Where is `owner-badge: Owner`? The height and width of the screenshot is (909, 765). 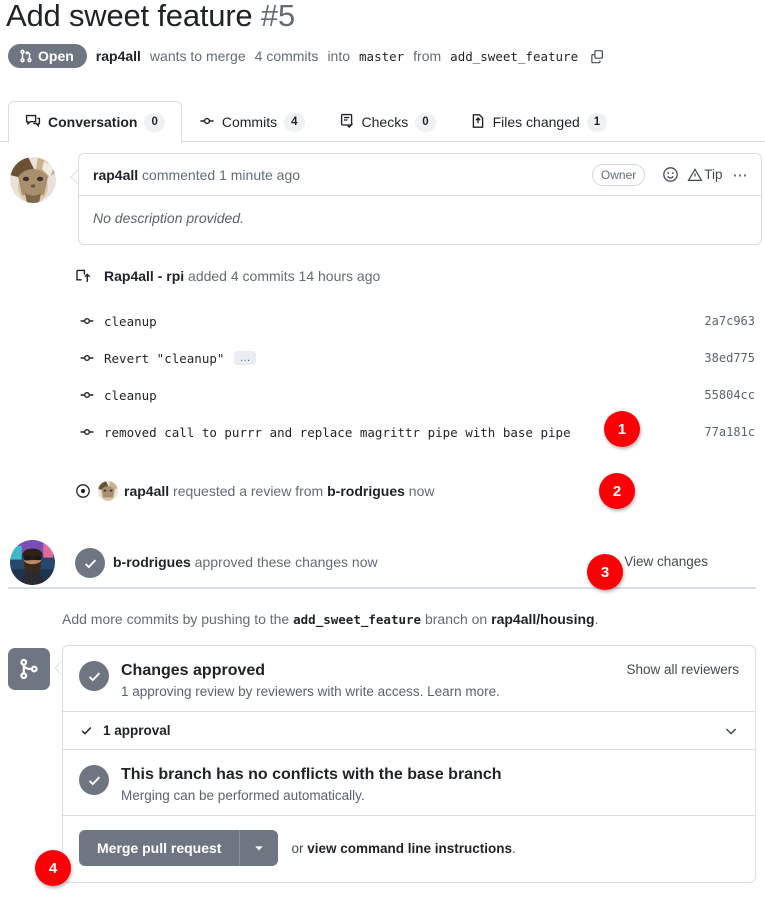 owner-badge: Owner is located at coordinates (618, 174).